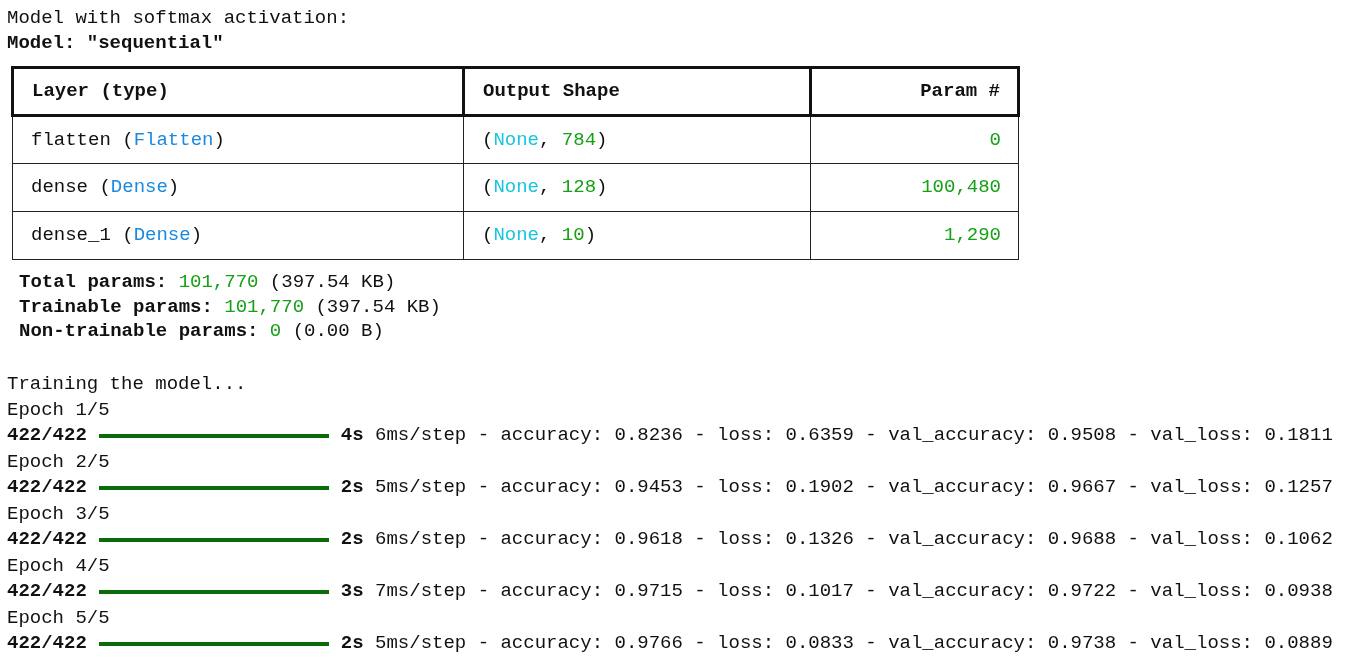 This screenshot has height=667, width=1357. I want to click on column-header: Output Shape, so click(637, 91).